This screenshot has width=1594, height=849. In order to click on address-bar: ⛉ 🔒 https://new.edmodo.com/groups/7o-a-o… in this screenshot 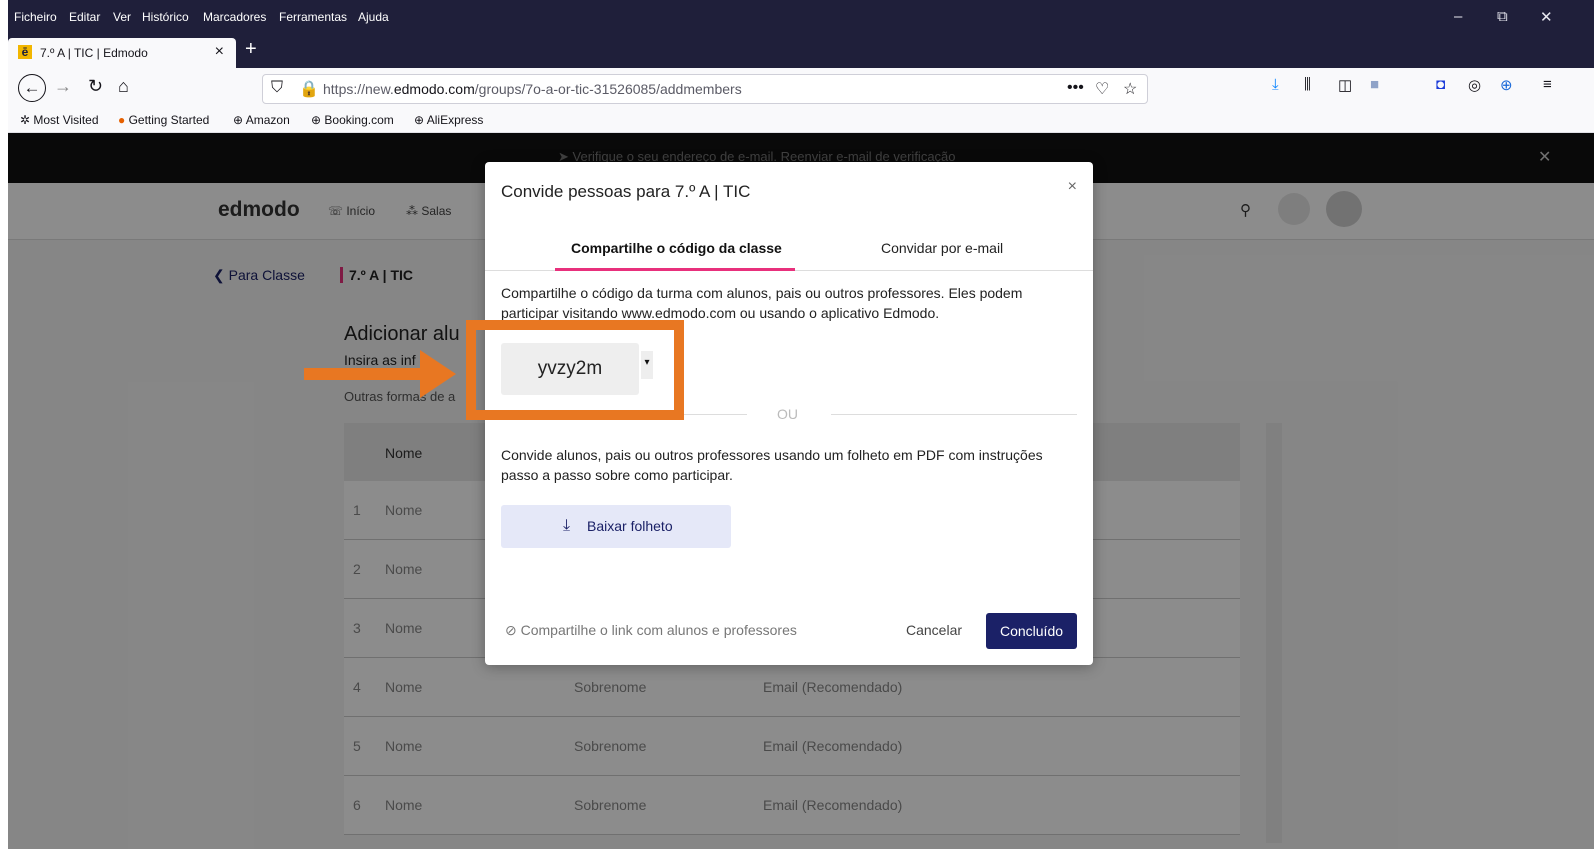, I will do `click(705, 89)`.